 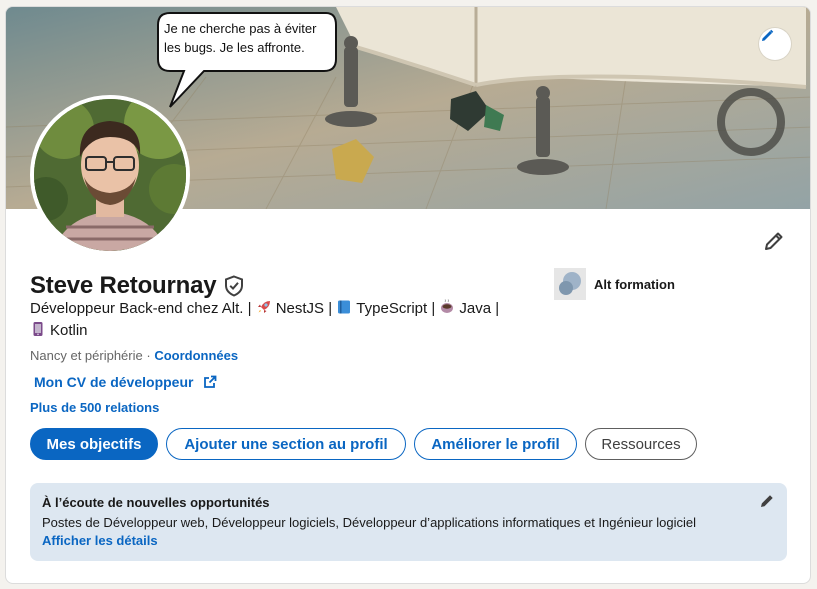 What do you see at coordinates (196, 355) in the screenshot?
I see `contact-info-link: Coordonnées` at bounding box center [196, 355].